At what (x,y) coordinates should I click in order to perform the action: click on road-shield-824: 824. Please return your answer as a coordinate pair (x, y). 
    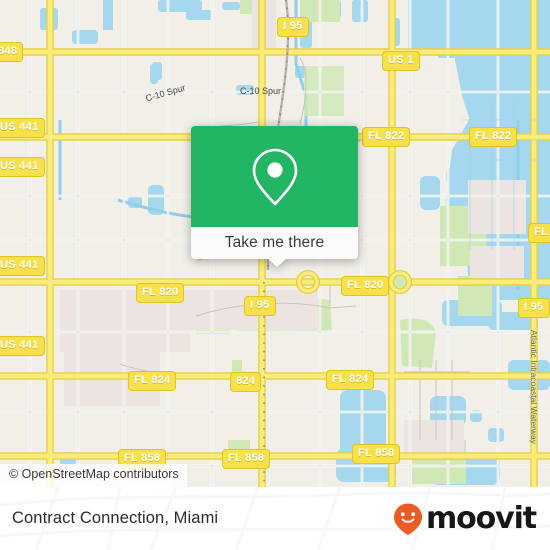
    Looking at the image, I should click on (246, 382).